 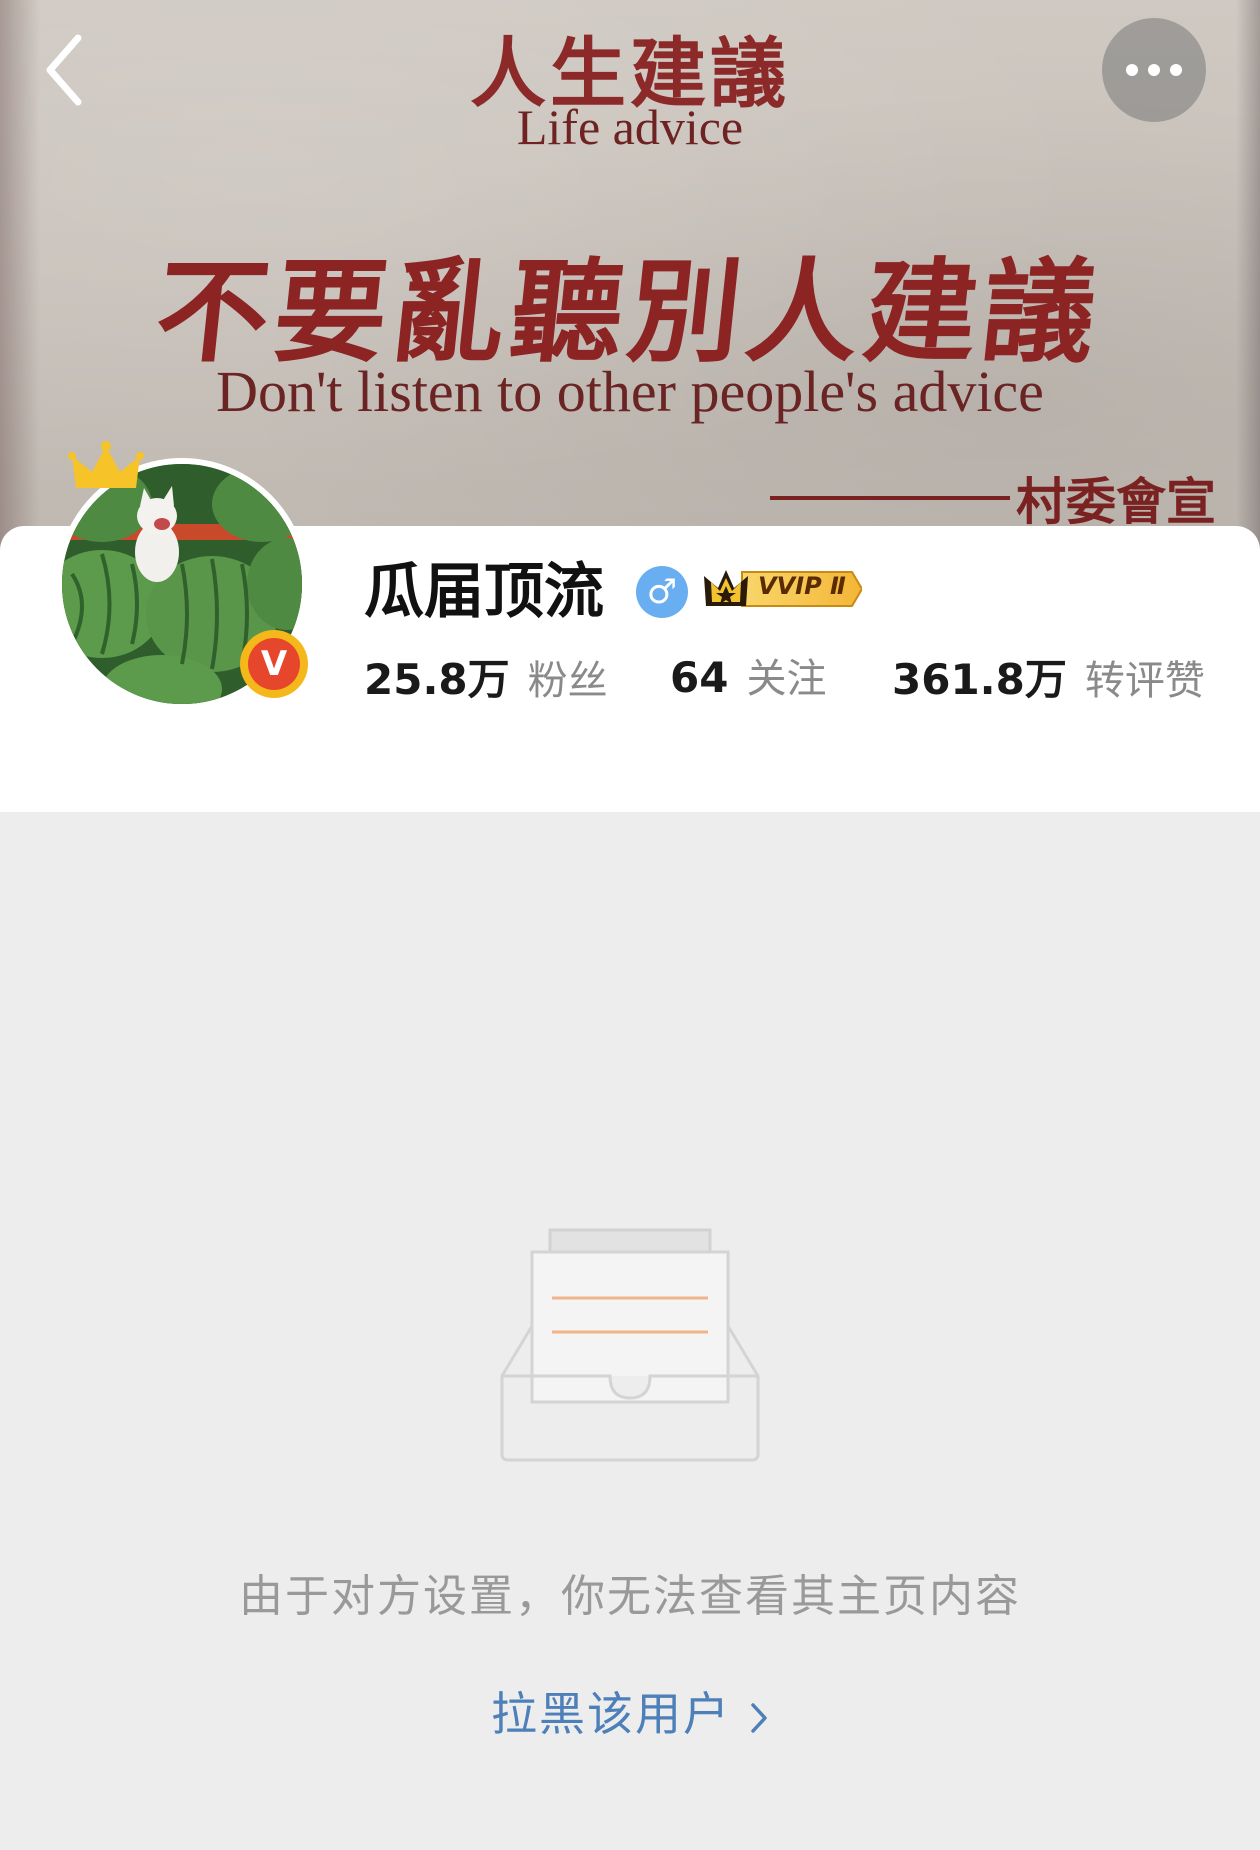 I want to click on stat-followers: 25.8万 粉丝, so click(x=486, y=676).